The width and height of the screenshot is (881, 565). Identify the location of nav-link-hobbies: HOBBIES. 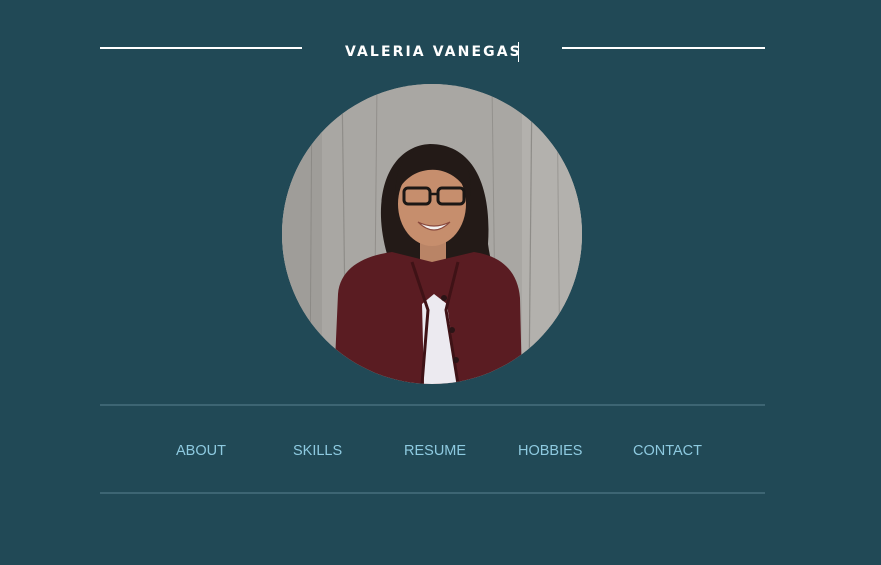
(550, 451).